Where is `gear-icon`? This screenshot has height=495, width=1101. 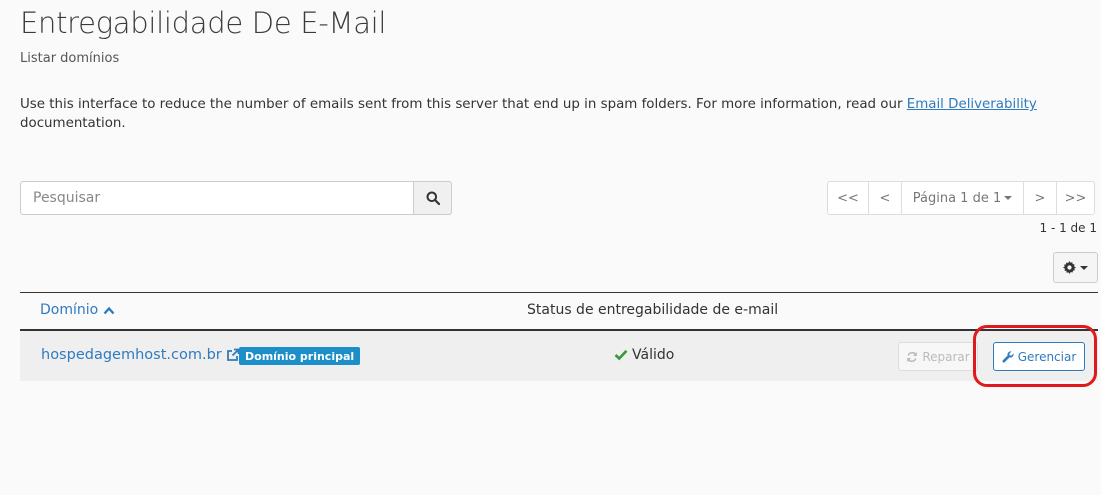 gear-icon is located at coordinates (1069, 267).